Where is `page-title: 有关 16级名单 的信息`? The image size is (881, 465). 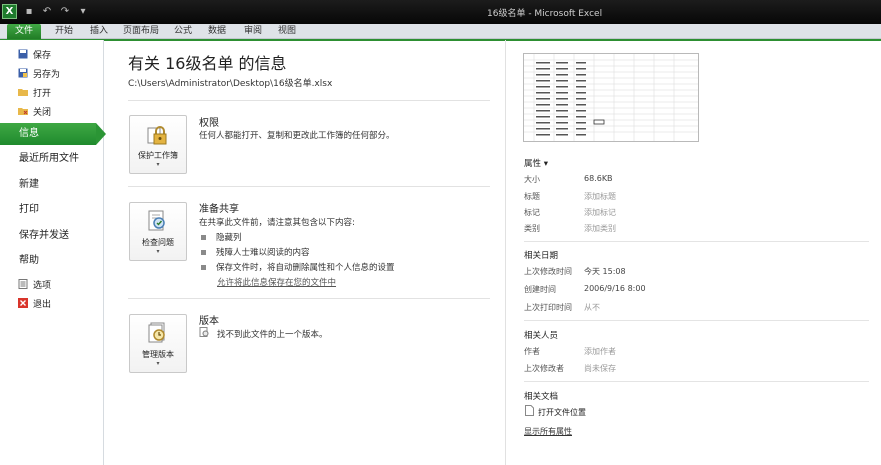 page-title: 有关 16级名单 的信息 is located at coordinates (207, 63).